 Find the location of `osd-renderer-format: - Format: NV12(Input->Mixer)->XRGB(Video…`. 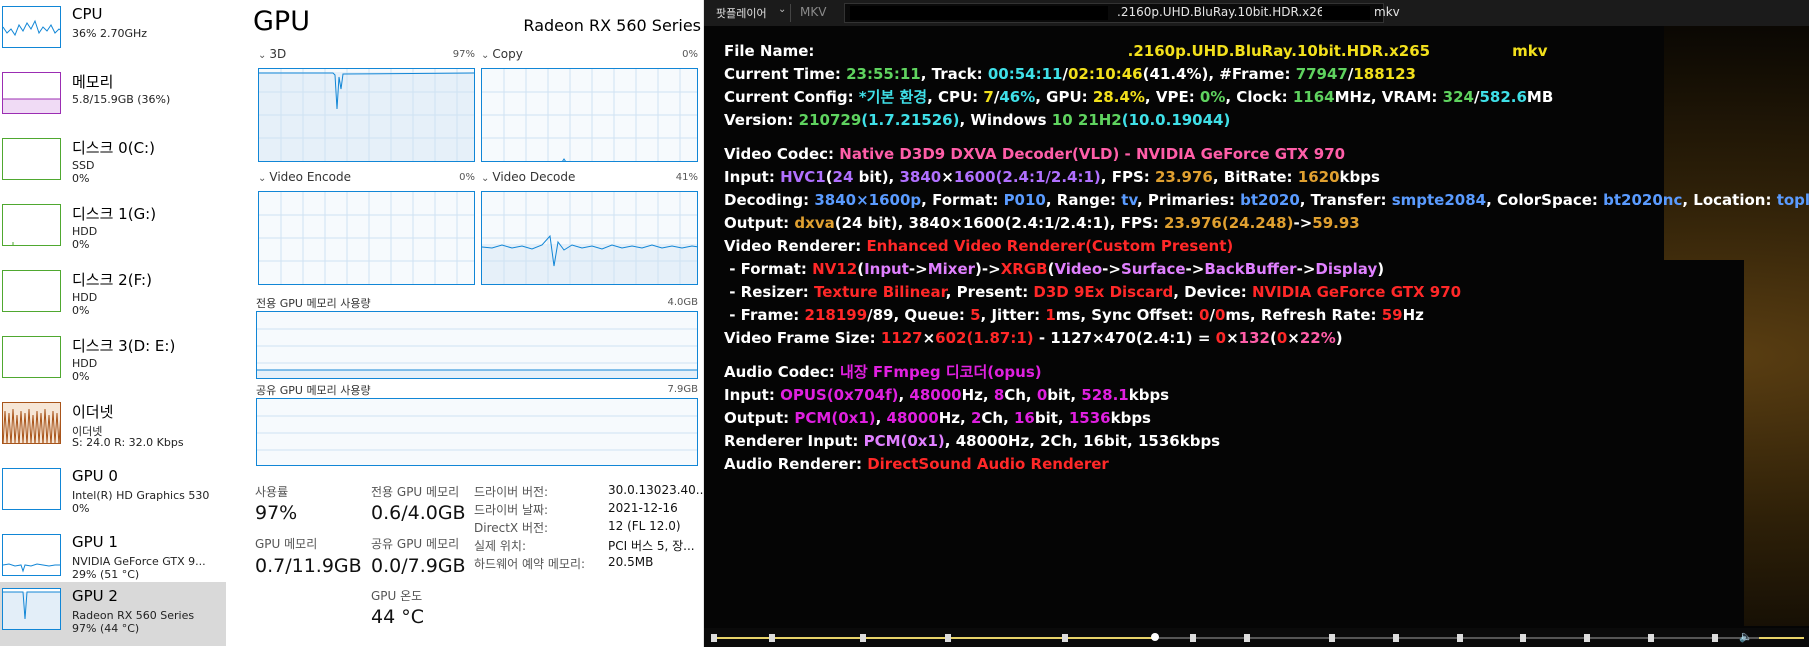

osd-renderer-format: - Format: NV12(Input->Mixer)->XRGB(Video… is located at coordinates (1054, 269).